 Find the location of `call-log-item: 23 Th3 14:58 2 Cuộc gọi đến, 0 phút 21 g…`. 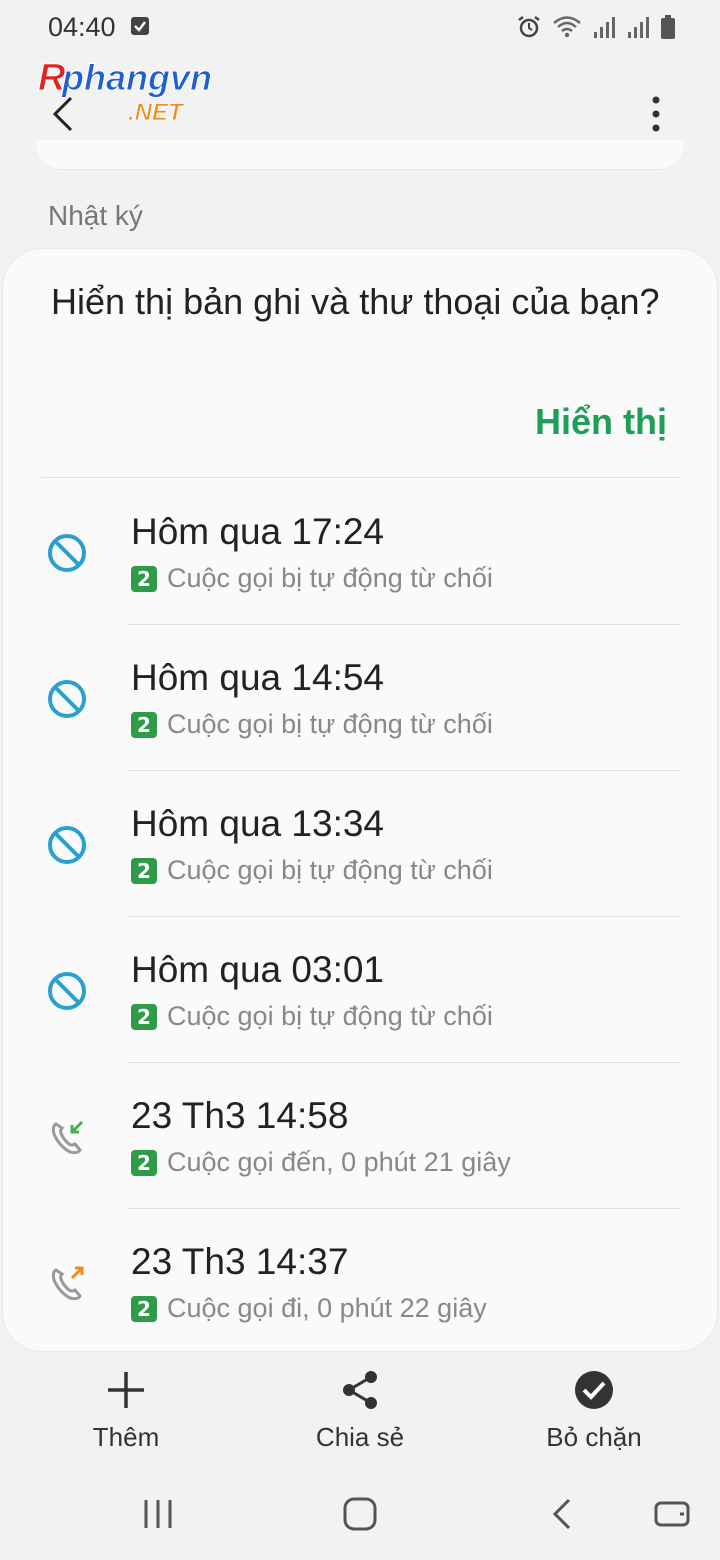

call-log-item: 23 Th3 14:58 2 Cuộc gọi đến, 0 phút 21 g… is located at coordinates (360, 1136).